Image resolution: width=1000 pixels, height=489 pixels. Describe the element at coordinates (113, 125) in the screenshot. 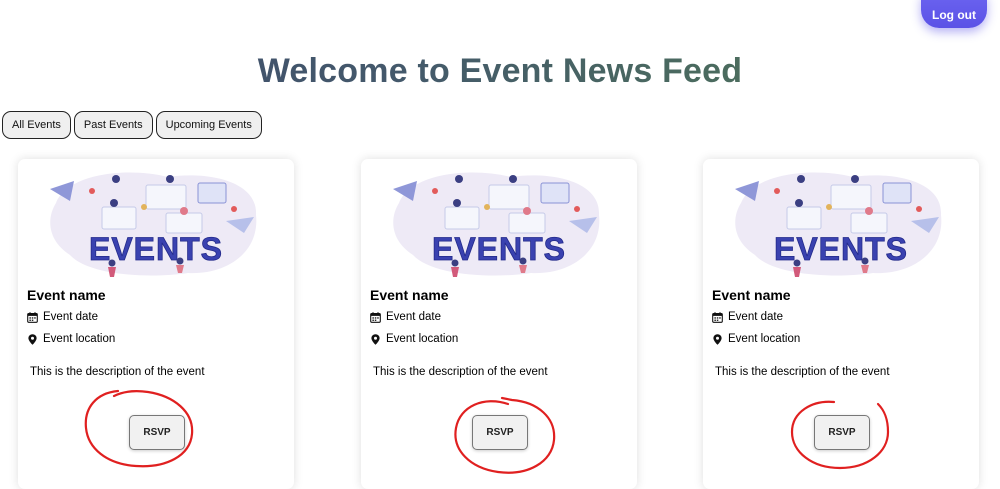

I see `filter-past-events-button: Past Events` at that location.